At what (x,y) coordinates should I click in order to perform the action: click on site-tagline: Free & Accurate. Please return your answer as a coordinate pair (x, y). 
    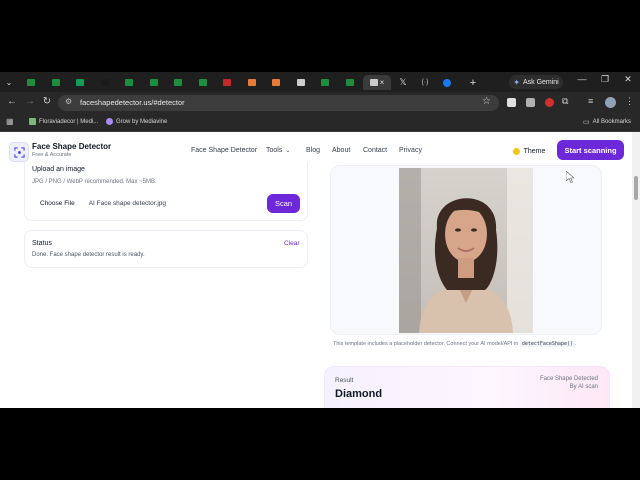
    Looking at the image, I should click on (52, 155).